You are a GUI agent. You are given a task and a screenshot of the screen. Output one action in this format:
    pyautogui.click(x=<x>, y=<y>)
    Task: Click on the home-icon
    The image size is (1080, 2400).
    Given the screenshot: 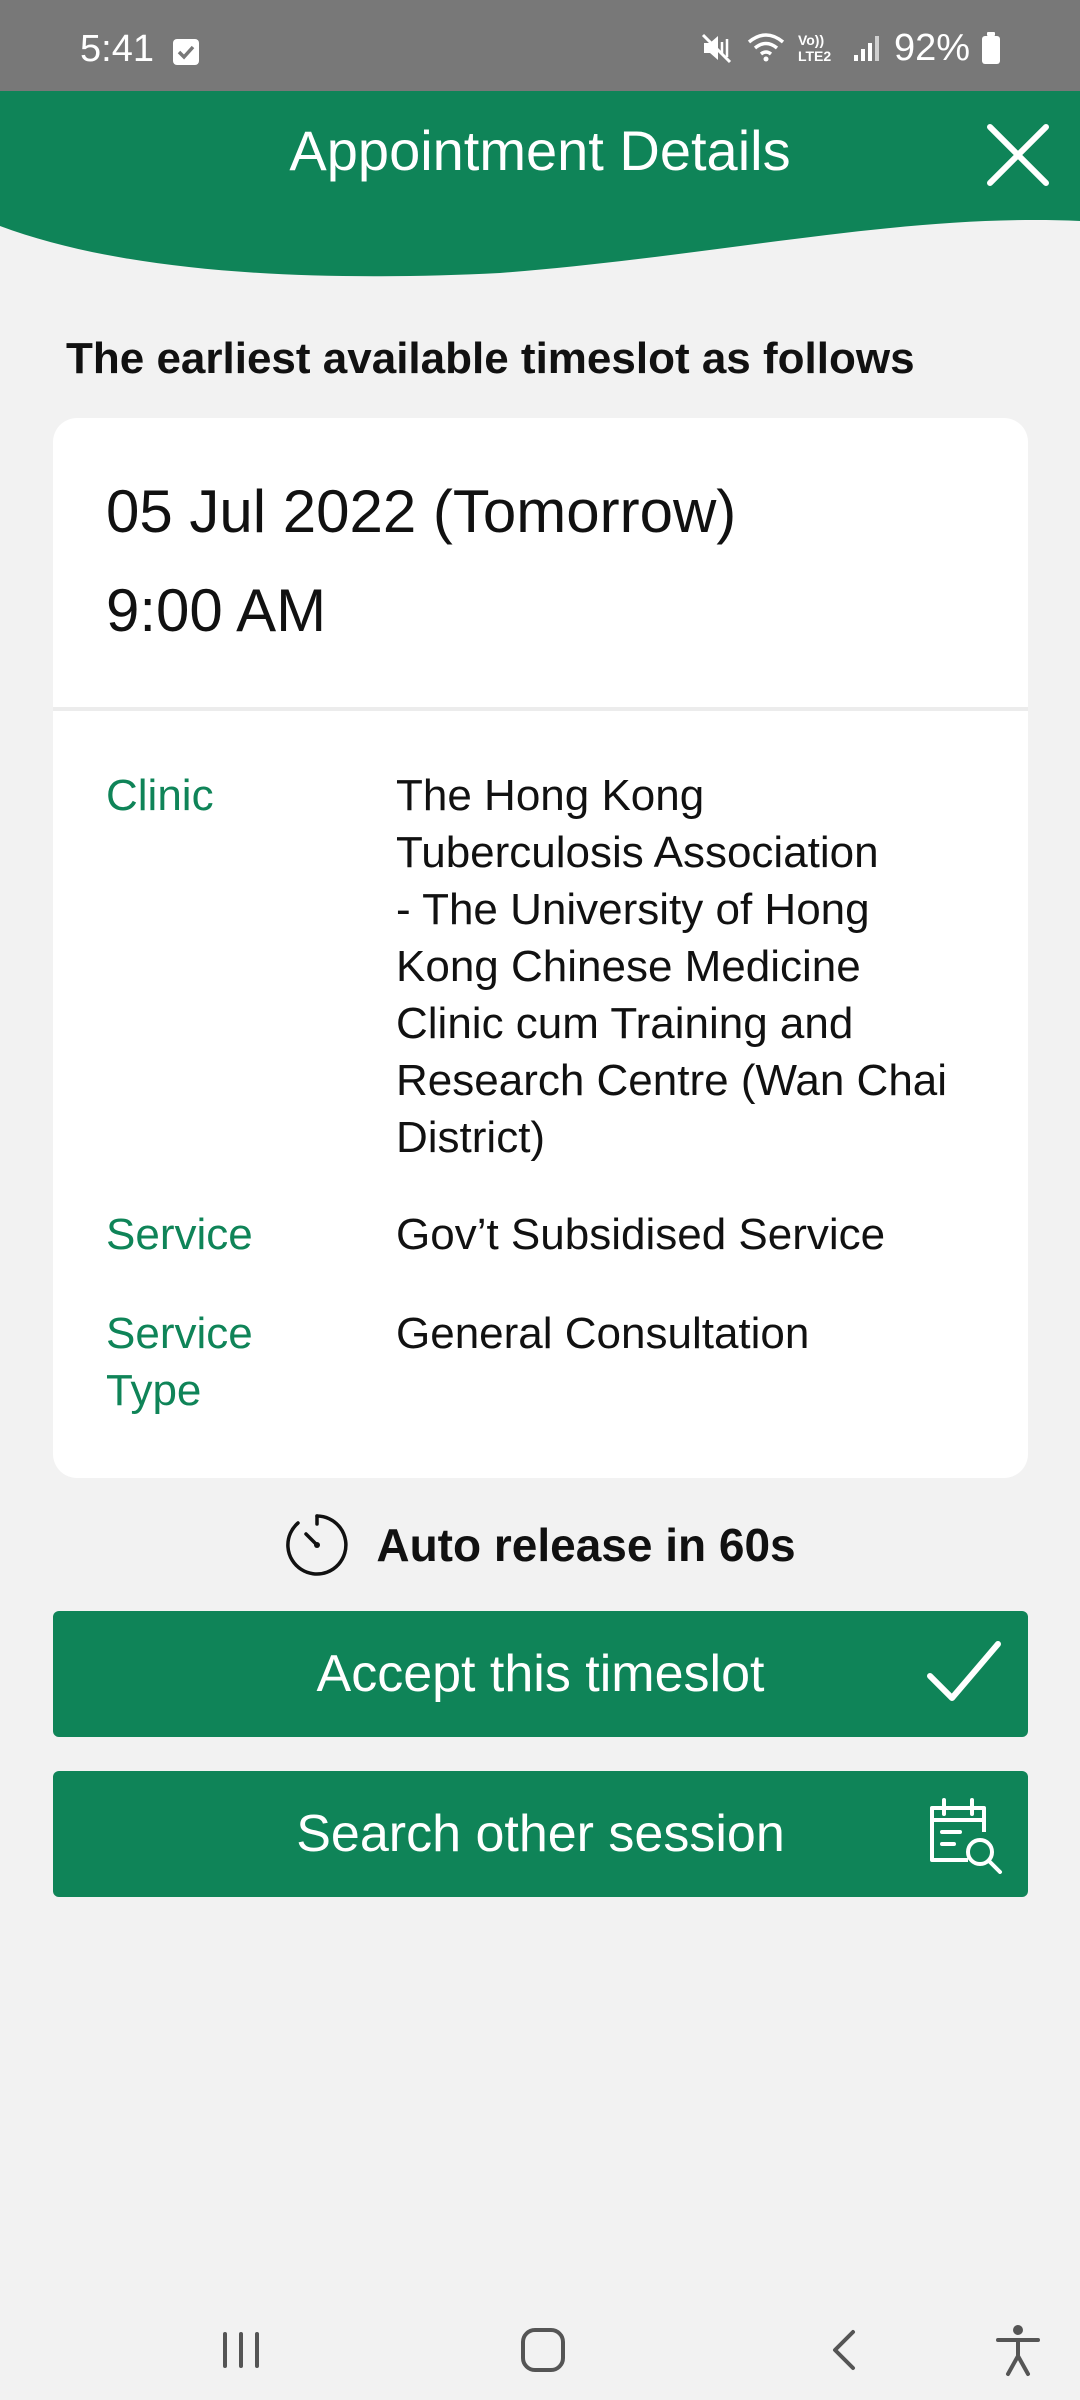 What is the action you would take?
    pyautogui.click(x=543, y=2350)
    